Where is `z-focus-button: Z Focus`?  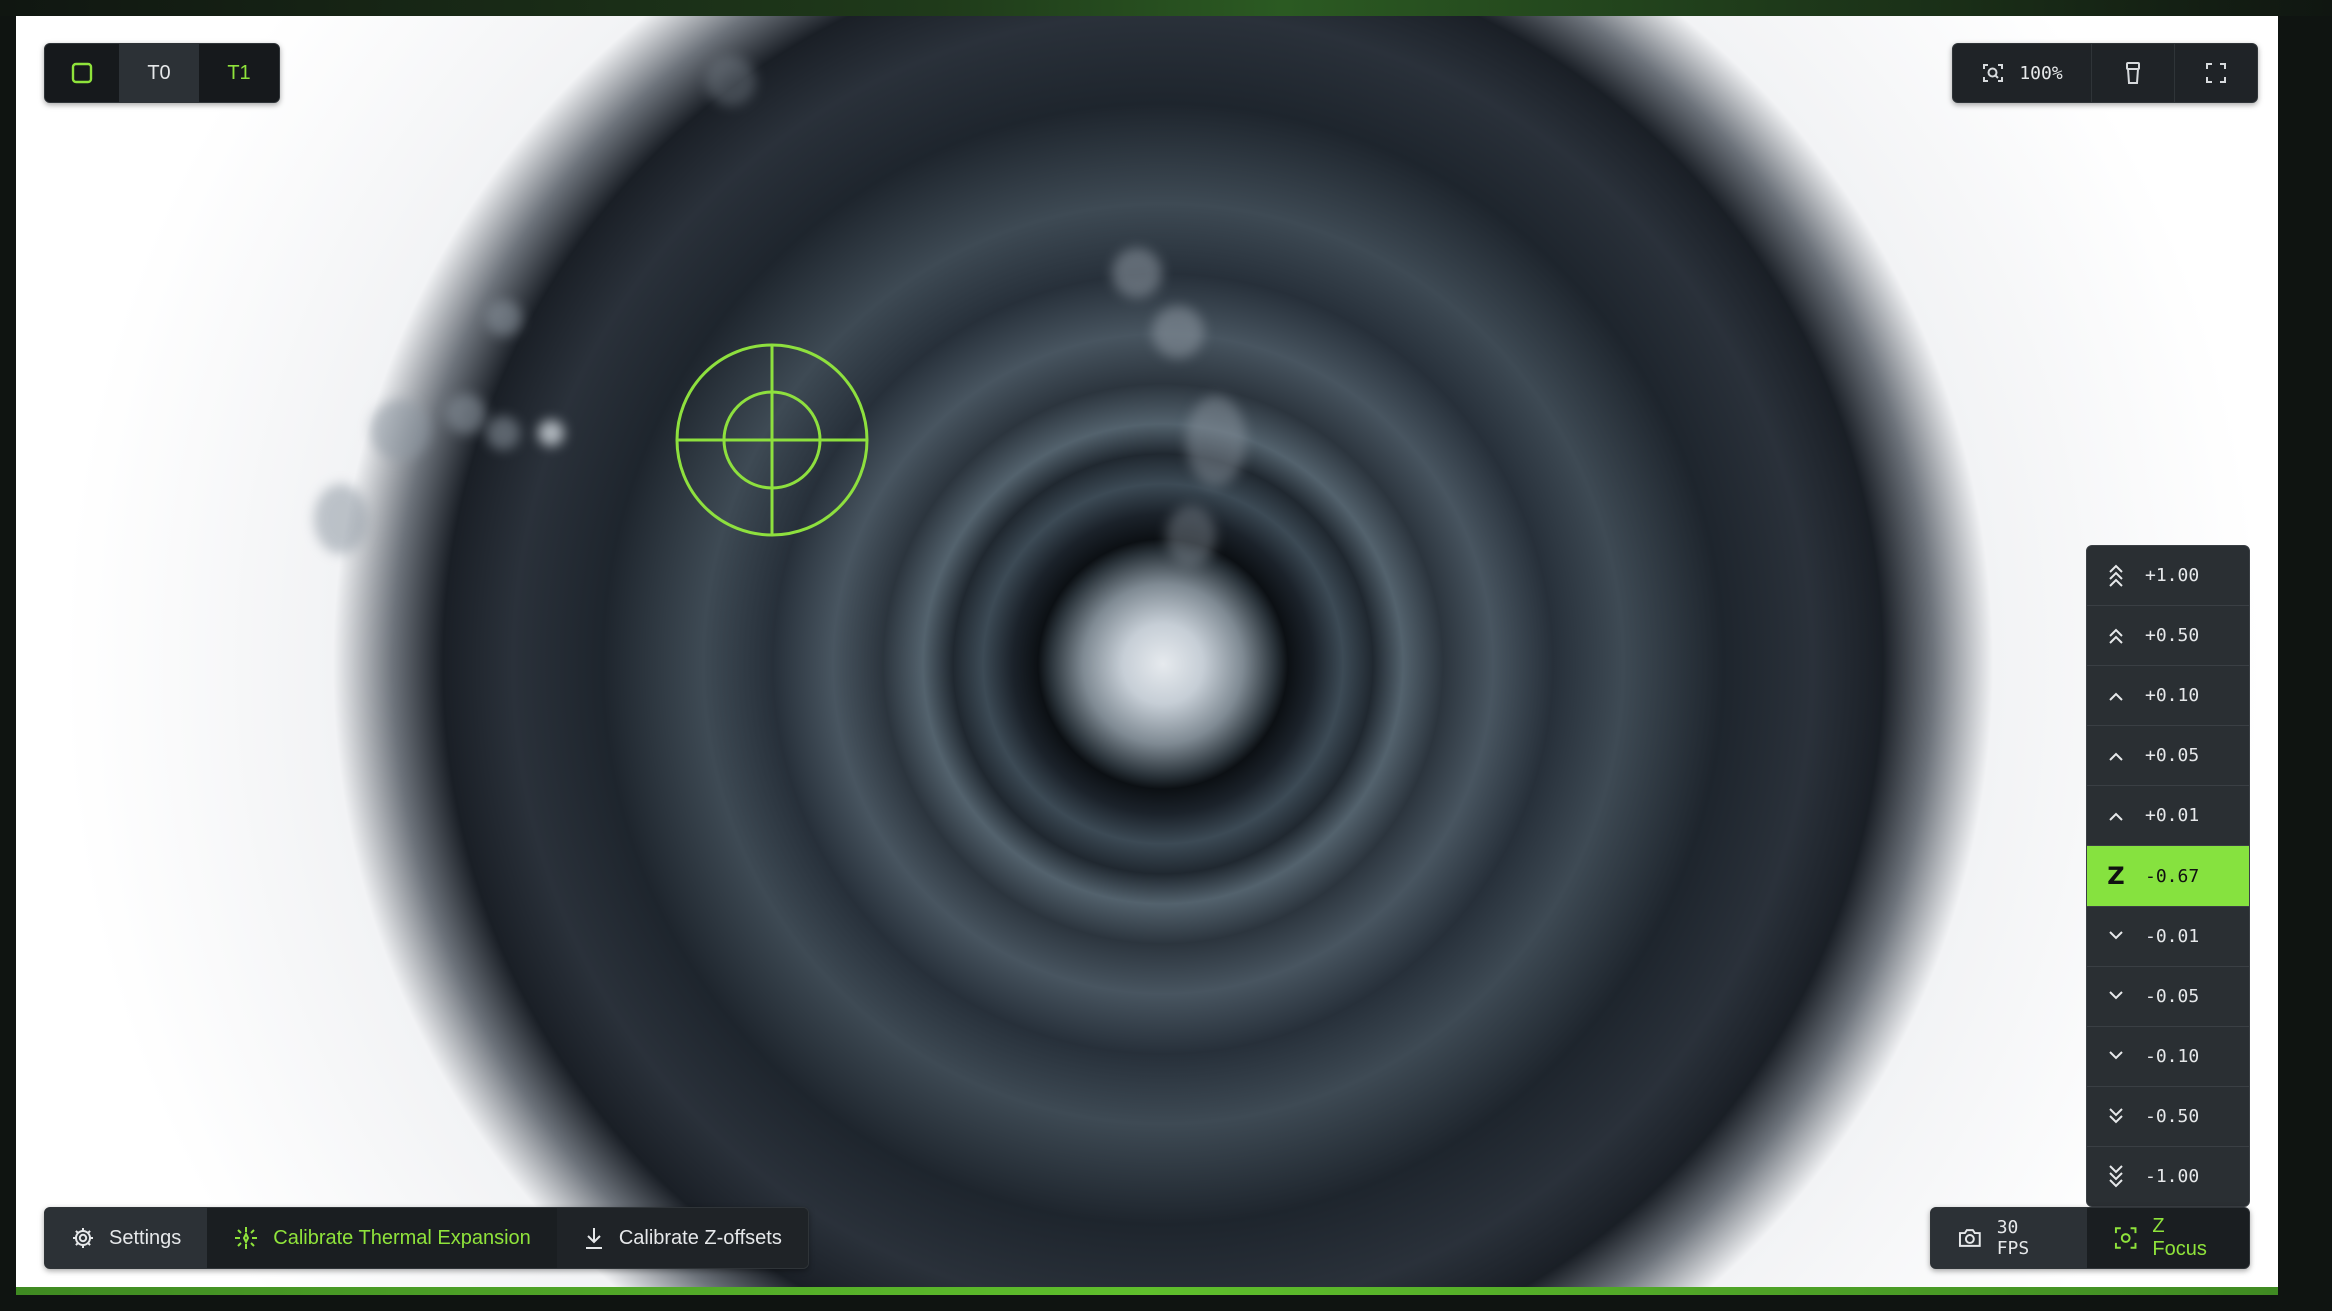 z-focus-button: Z Focus is located at coordinates (2168, 1238).